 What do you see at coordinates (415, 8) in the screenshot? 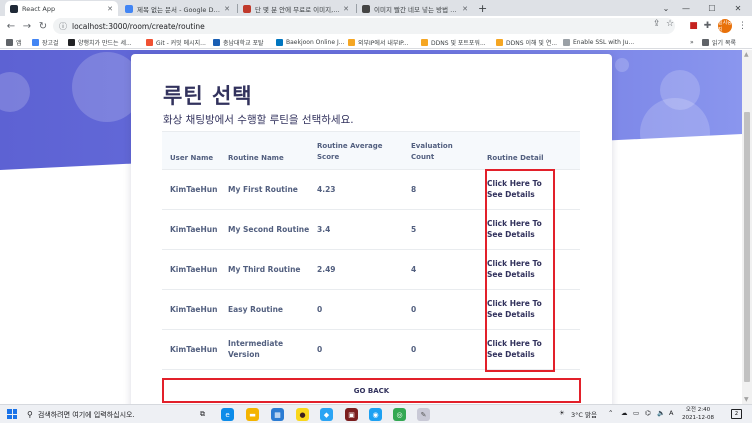
I see `tab-red-box-guide: 이미지 빨간 네모 넣는 방법 (신... ✕` at bounding box center [415, 8].